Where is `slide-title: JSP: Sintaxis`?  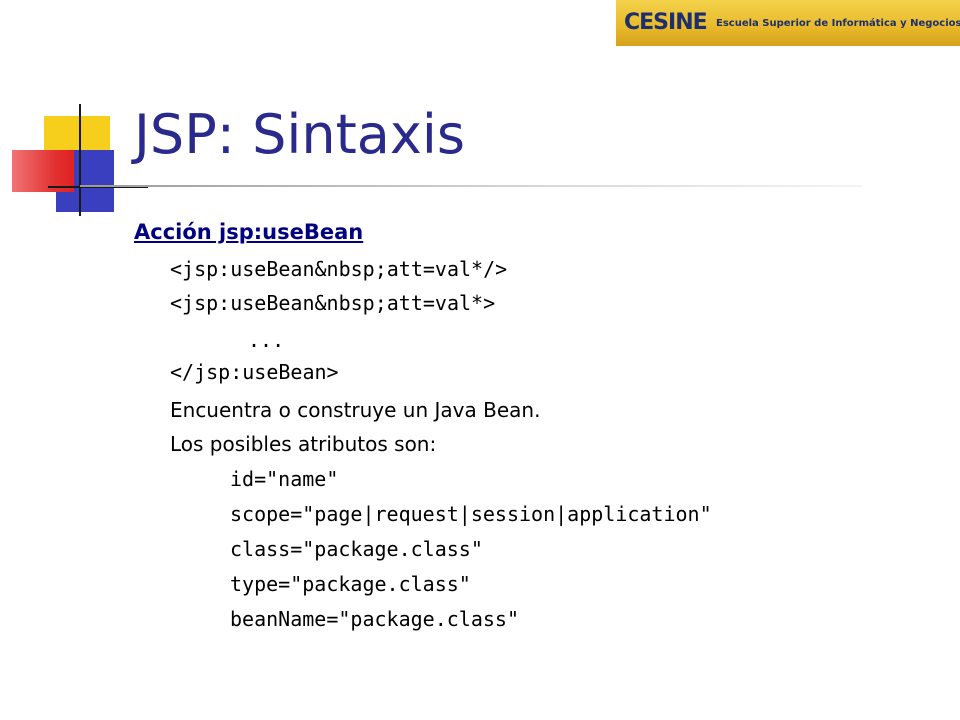
slide-title: JSP: Sintaxis is located at coordinates (299, 134).